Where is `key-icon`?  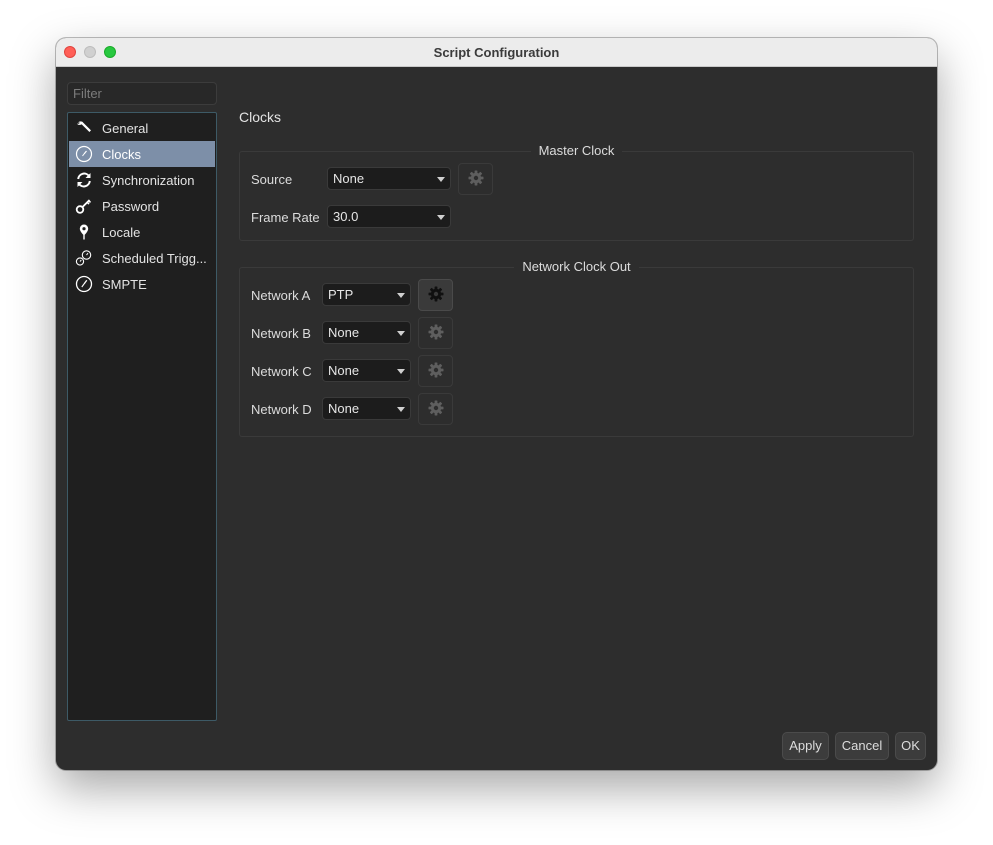 key-icon is located at coordinates (84, 206).